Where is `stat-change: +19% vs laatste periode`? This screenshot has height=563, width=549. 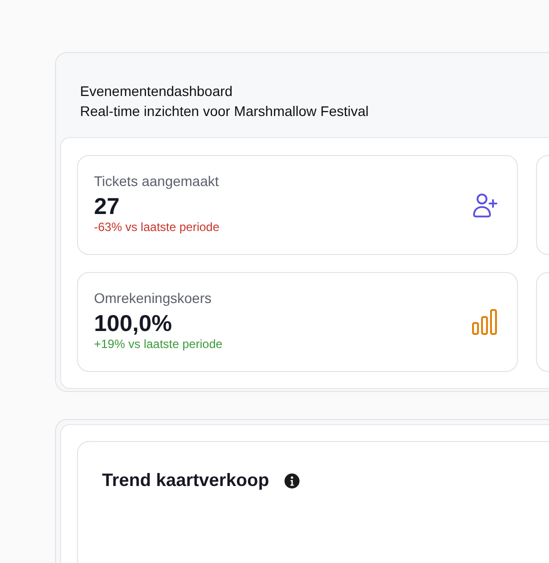 stat-change: +19% vs laatste periode is located at coordinates (158, 343).